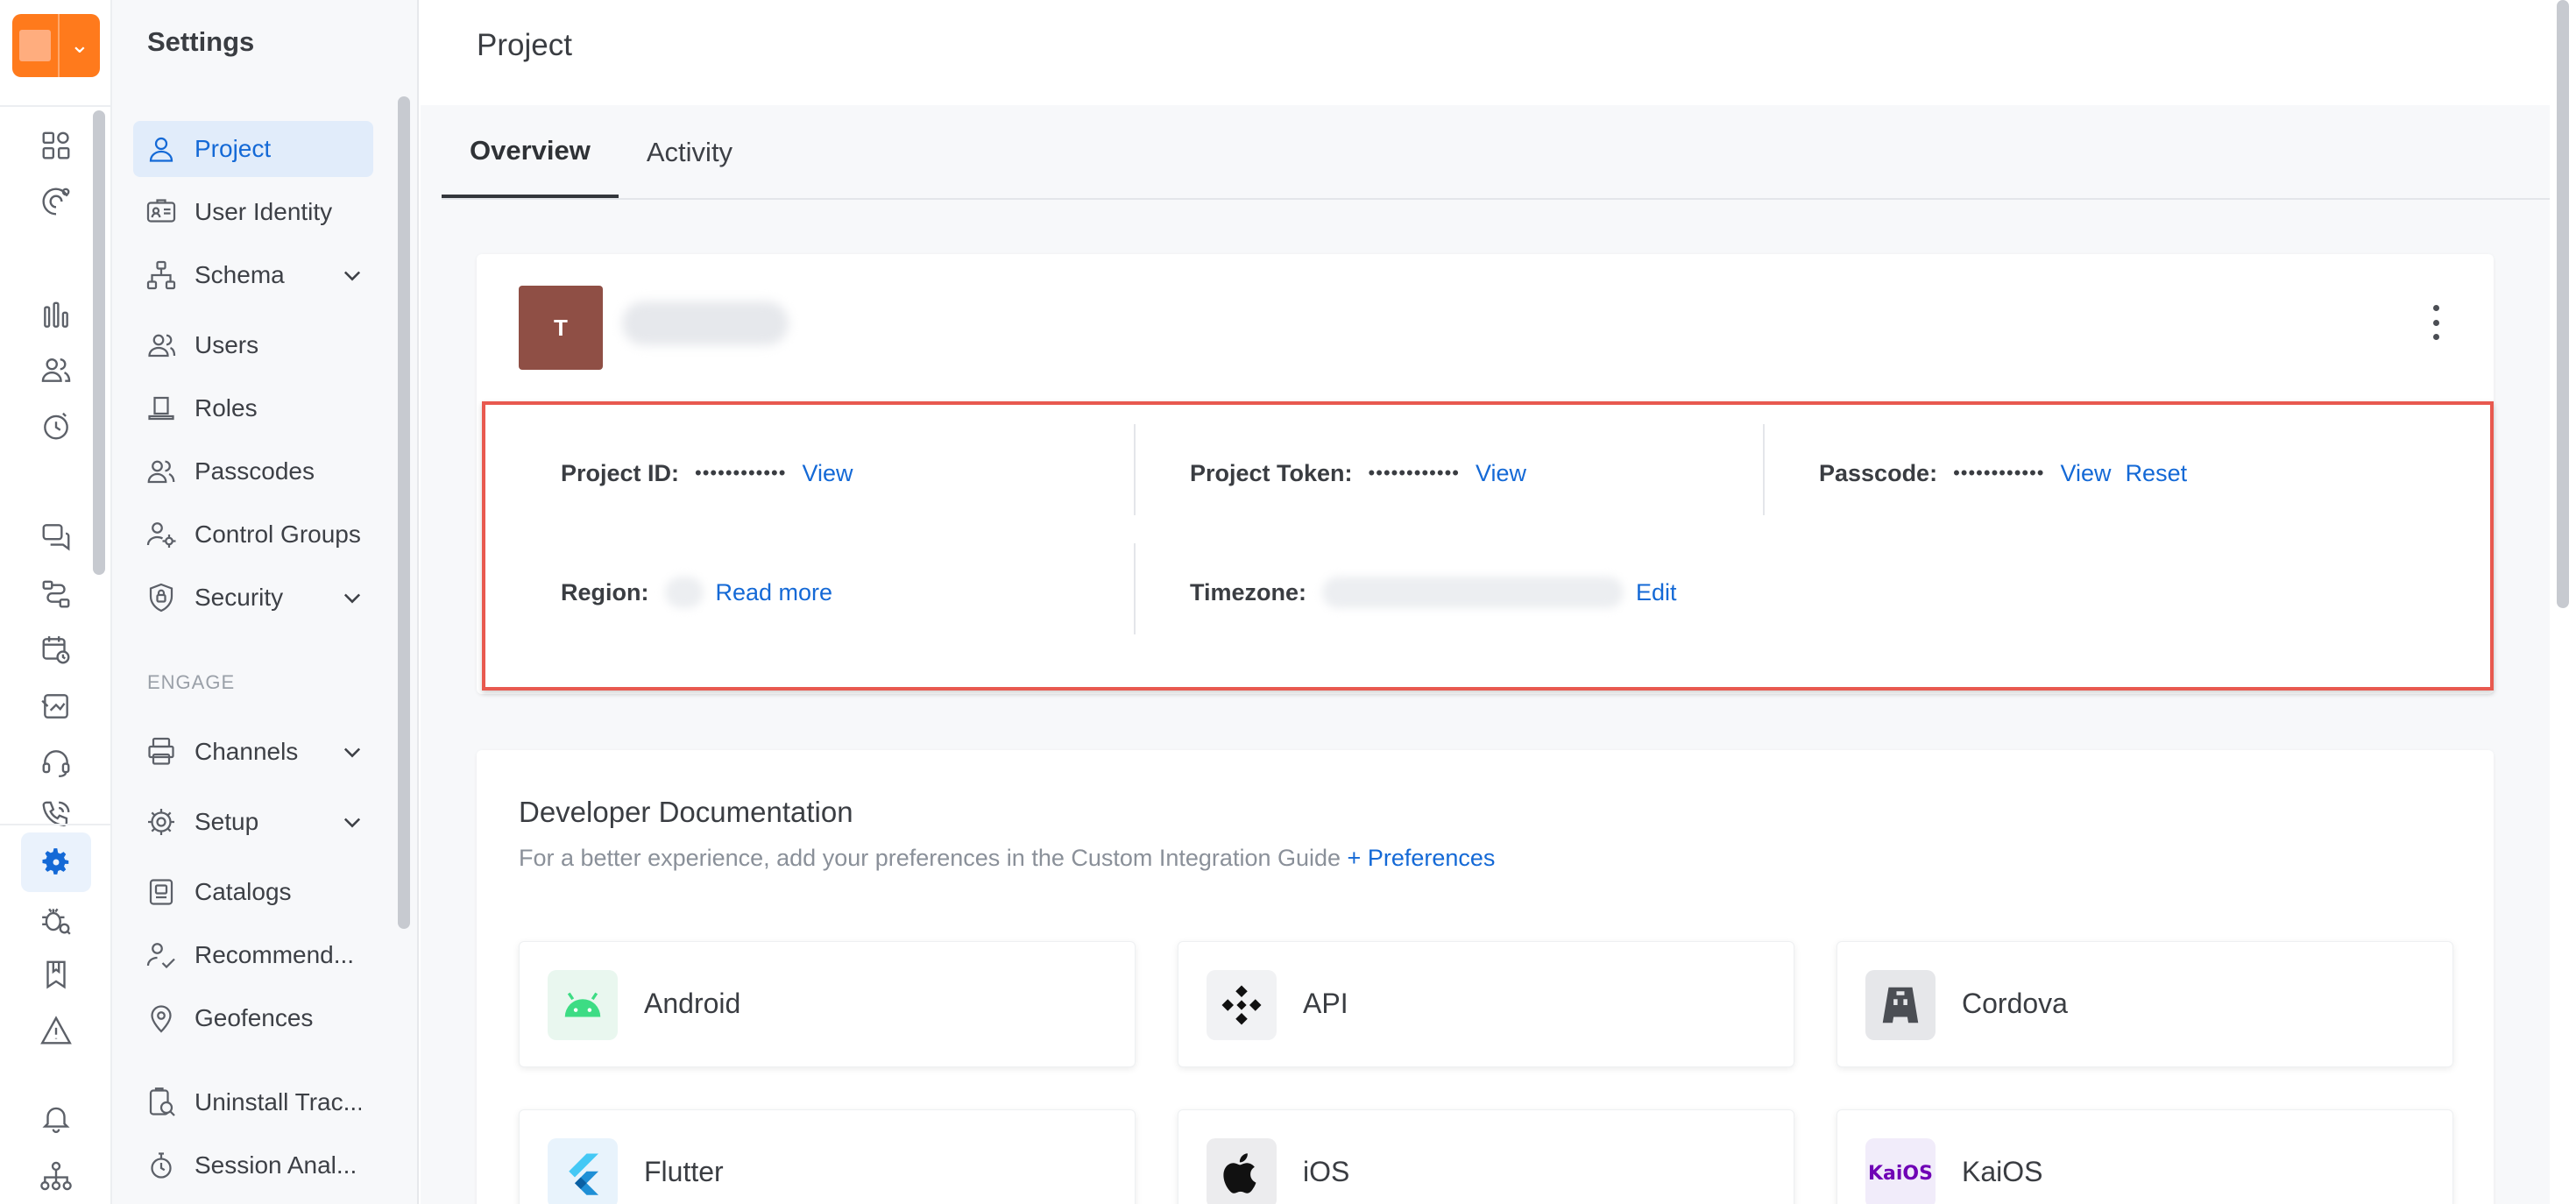  What do you see at coordinates (56, 920) in the screenshot?
I see `bug-search-icon` at bounding box center [56, 920].